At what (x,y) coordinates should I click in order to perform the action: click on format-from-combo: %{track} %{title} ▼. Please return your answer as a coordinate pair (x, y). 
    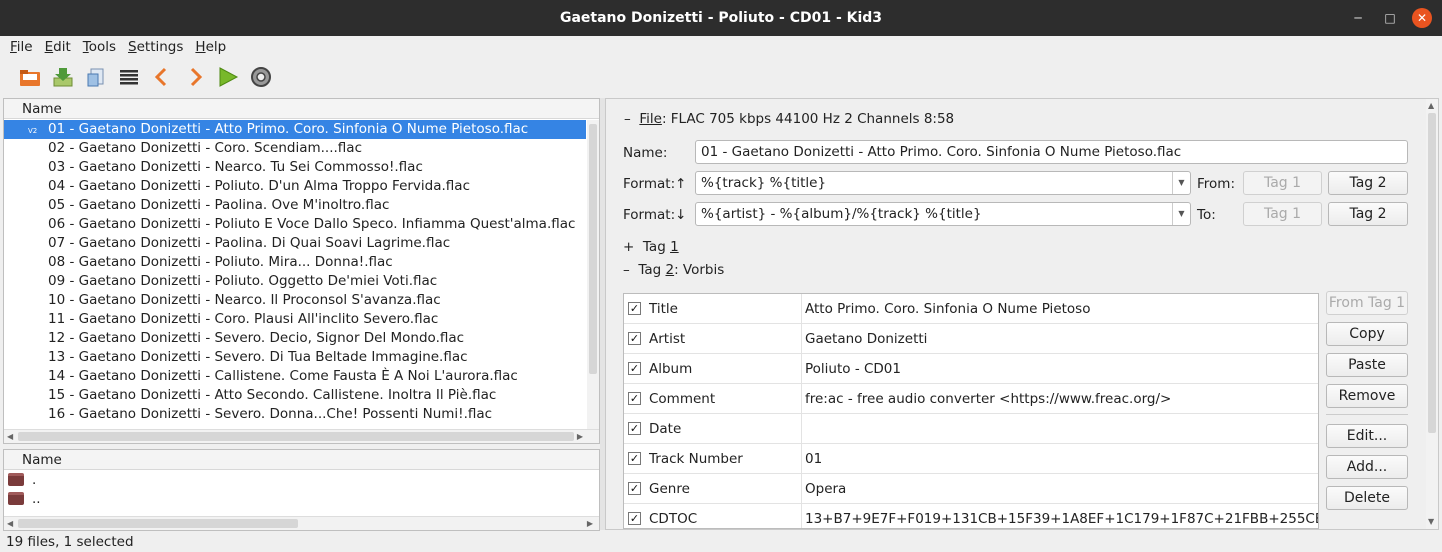
    Looking at the image, I should click on (943, 183).